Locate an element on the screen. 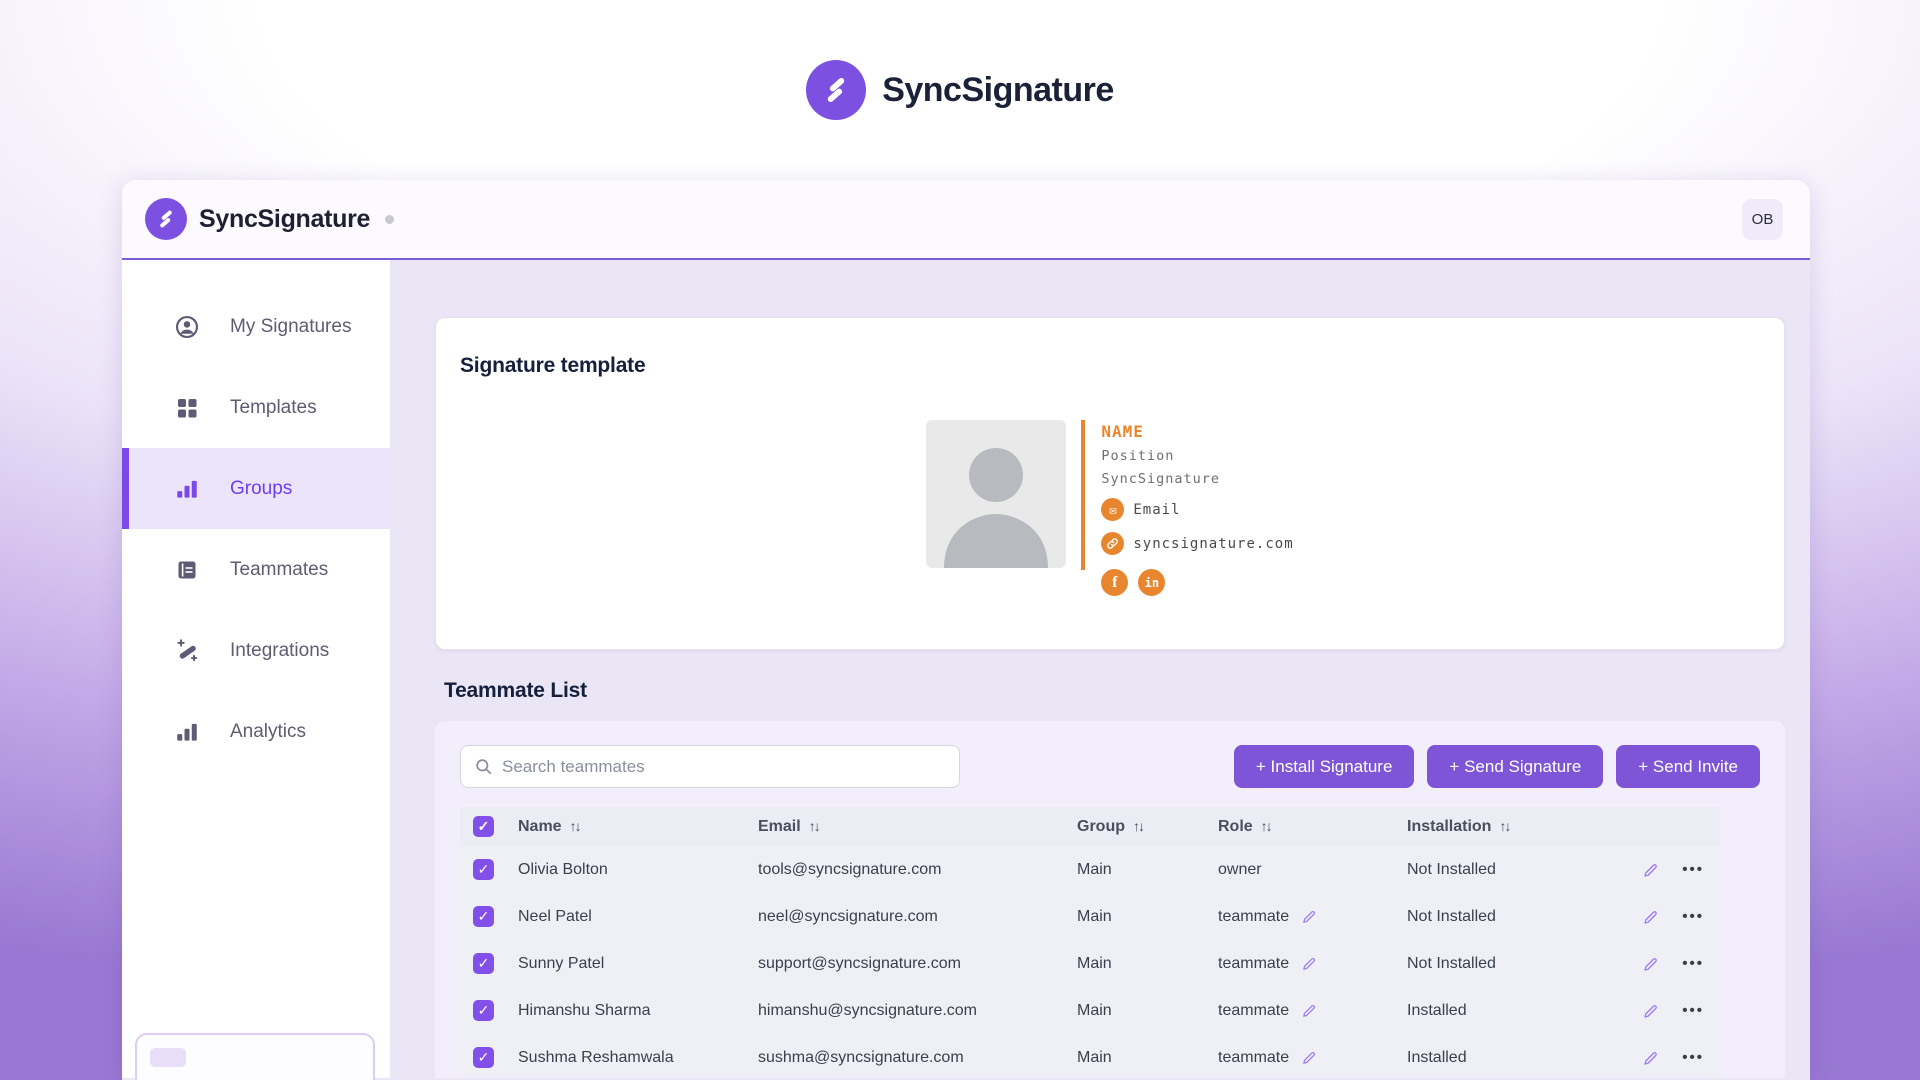  install-signature-button: + Install Signature is located at coordinates (1324, 766).